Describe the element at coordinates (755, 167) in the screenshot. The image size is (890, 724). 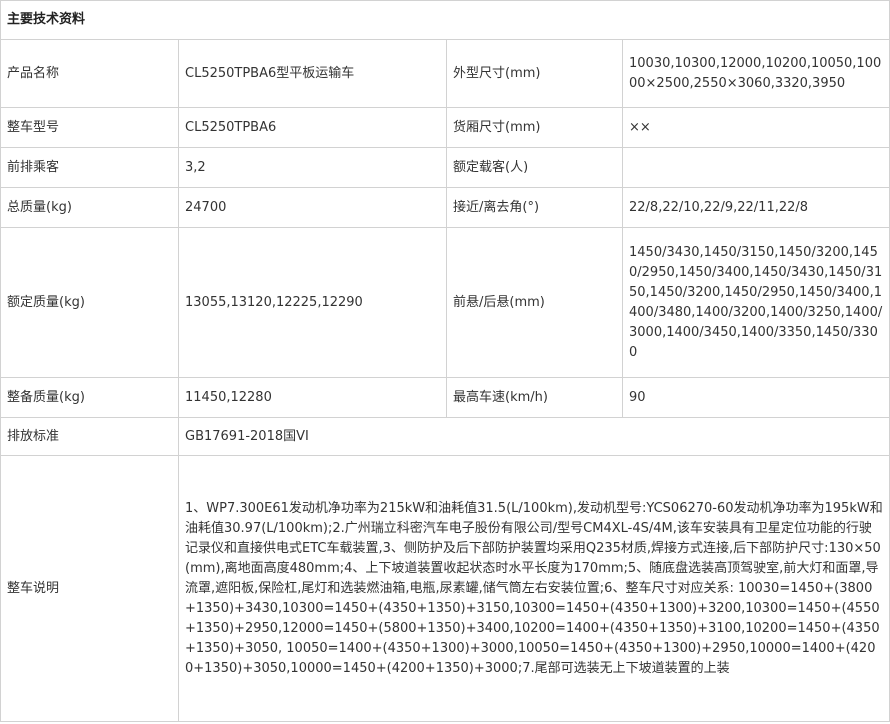
I see `rated-passengers-value` at that location.